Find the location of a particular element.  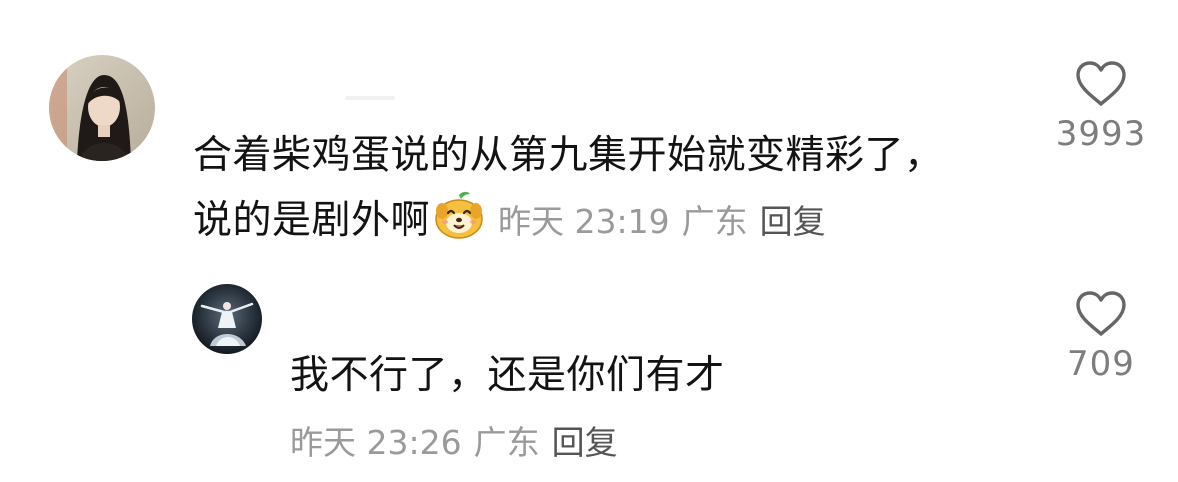

like-count: 3993 is located at coordinates (1101, 134).